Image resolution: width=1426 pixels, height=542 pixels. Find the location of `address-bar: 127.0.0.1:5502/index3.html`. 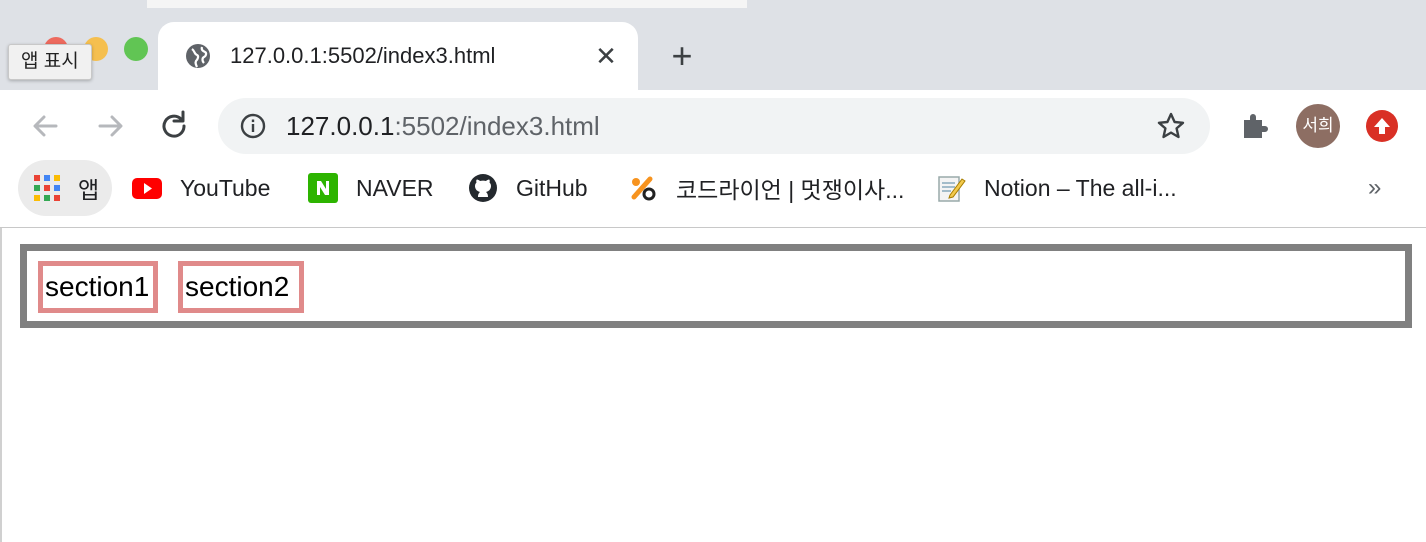

address-bar: 127.0.0.1:5502/index3.html is located at coordinates (714, 126).